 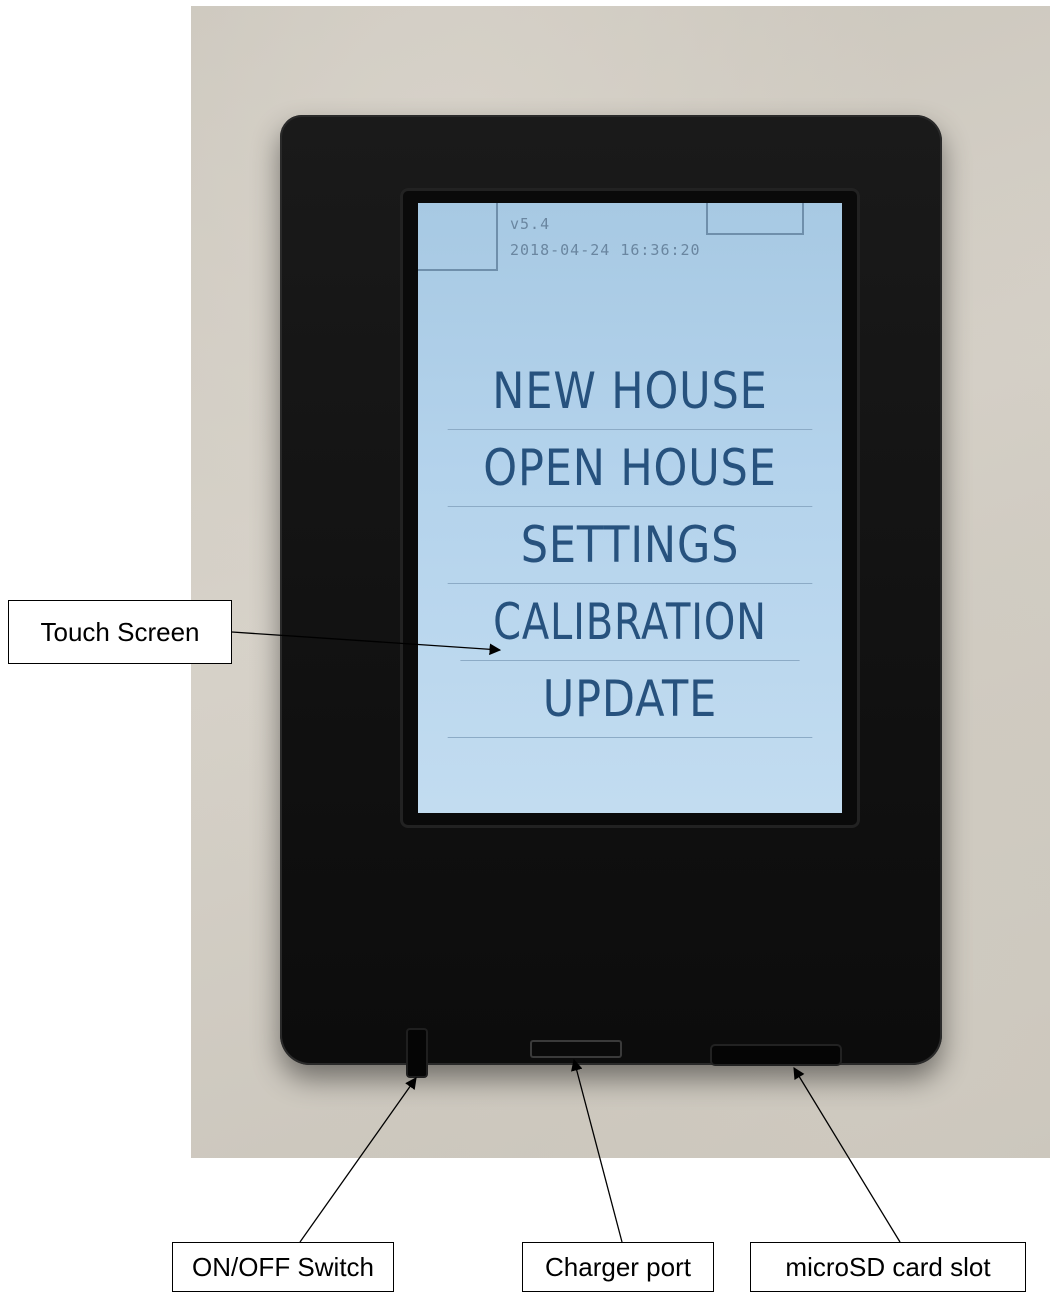 I want to click on label-charger-port: Charger port, so click(x=618, y=1267).